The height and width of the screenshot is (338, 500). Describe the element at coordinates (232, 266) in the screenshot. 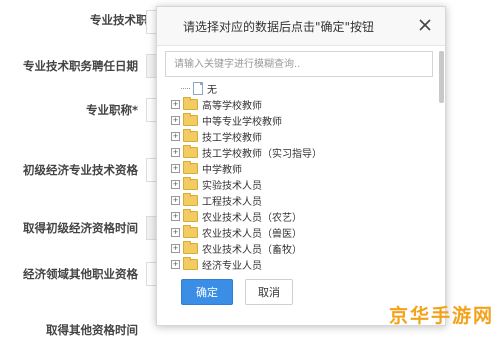

I see `tree-node-label: 经济专业人员` at that location.